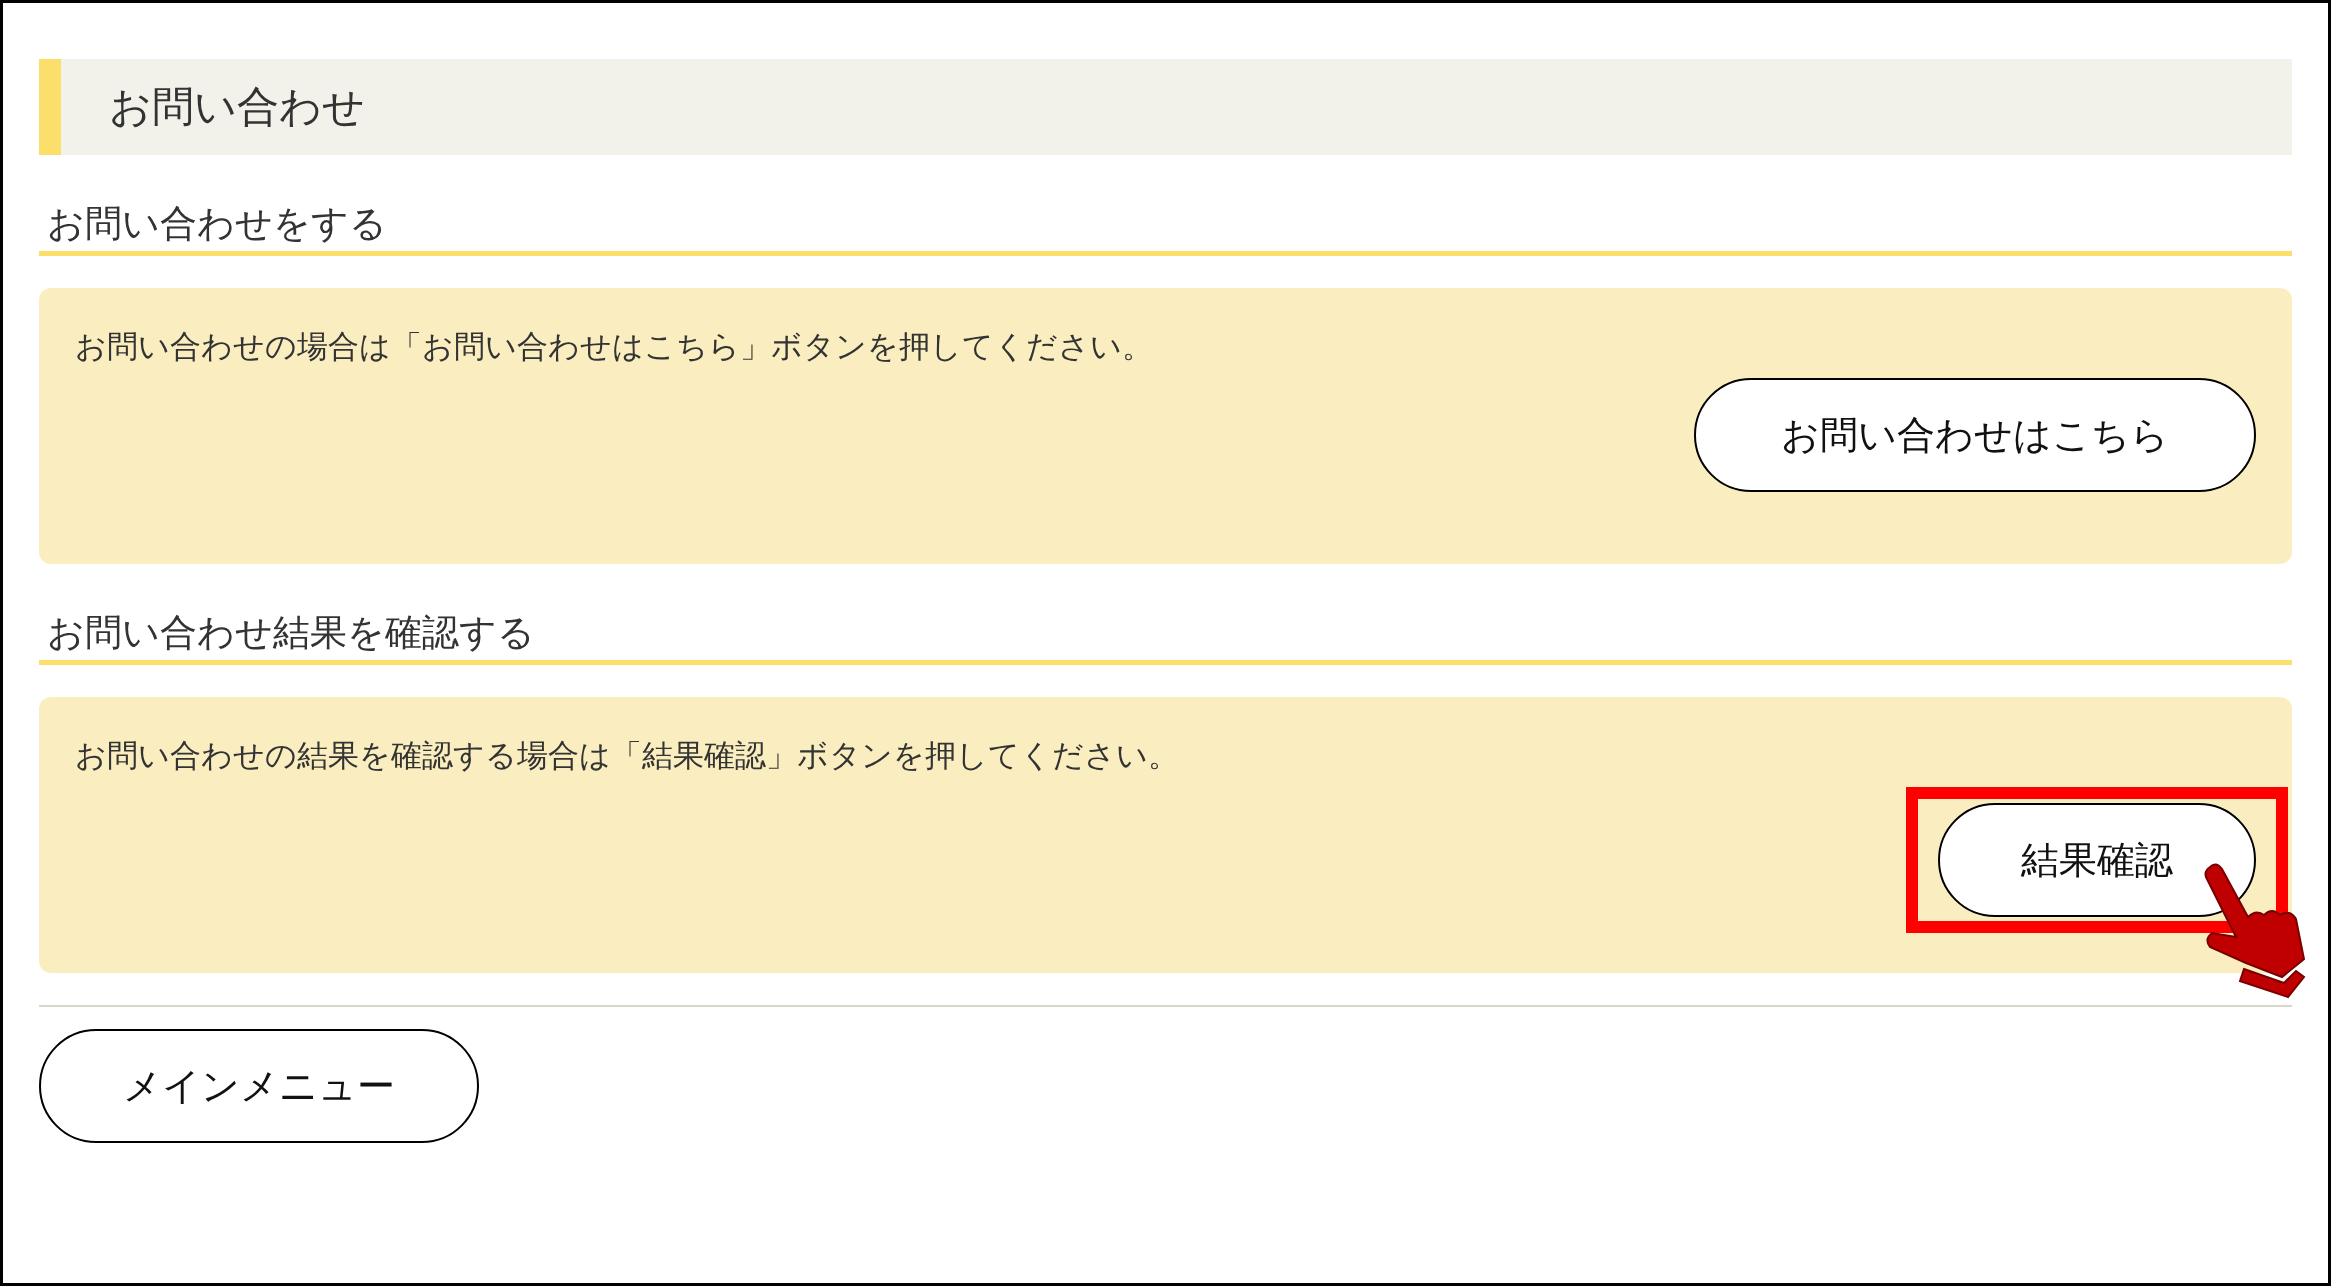 The height and width of the screenshot is (1286, 2331). What do you see at coordinates (614, 346) in the screenshot?
I see `instruction-text: お問い合わせの場合は「お問い合わせはこちら」ボタンを押してください。` at bounding box center [614, 346].